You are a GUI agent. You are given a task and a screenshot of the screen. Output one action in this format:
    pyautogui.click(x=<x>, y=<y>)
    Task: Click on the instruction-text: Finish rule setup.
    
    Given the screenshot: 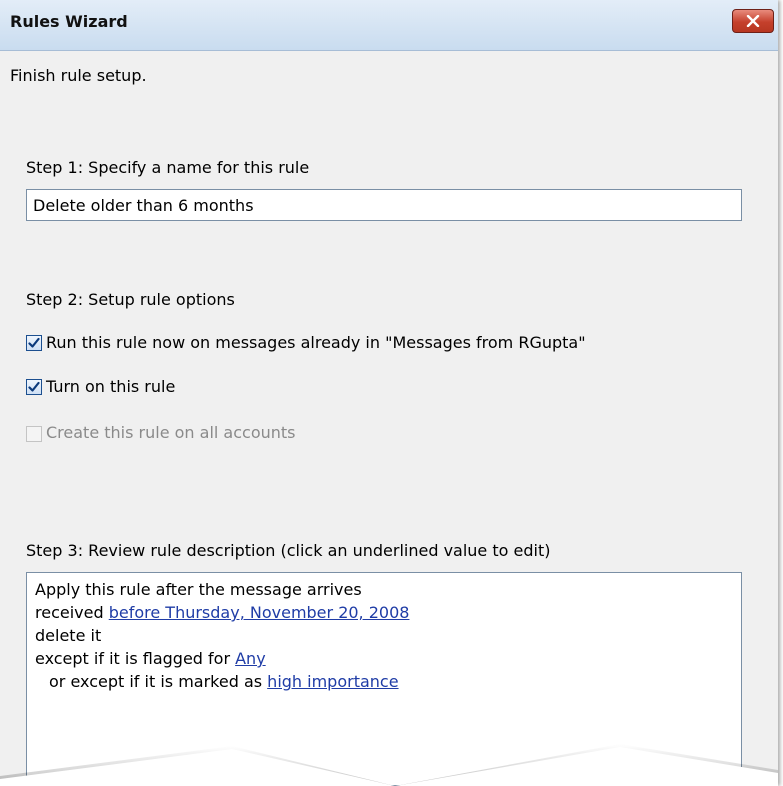 What is the action you would take?
    pyautogui.click(x=78, y=75)
    